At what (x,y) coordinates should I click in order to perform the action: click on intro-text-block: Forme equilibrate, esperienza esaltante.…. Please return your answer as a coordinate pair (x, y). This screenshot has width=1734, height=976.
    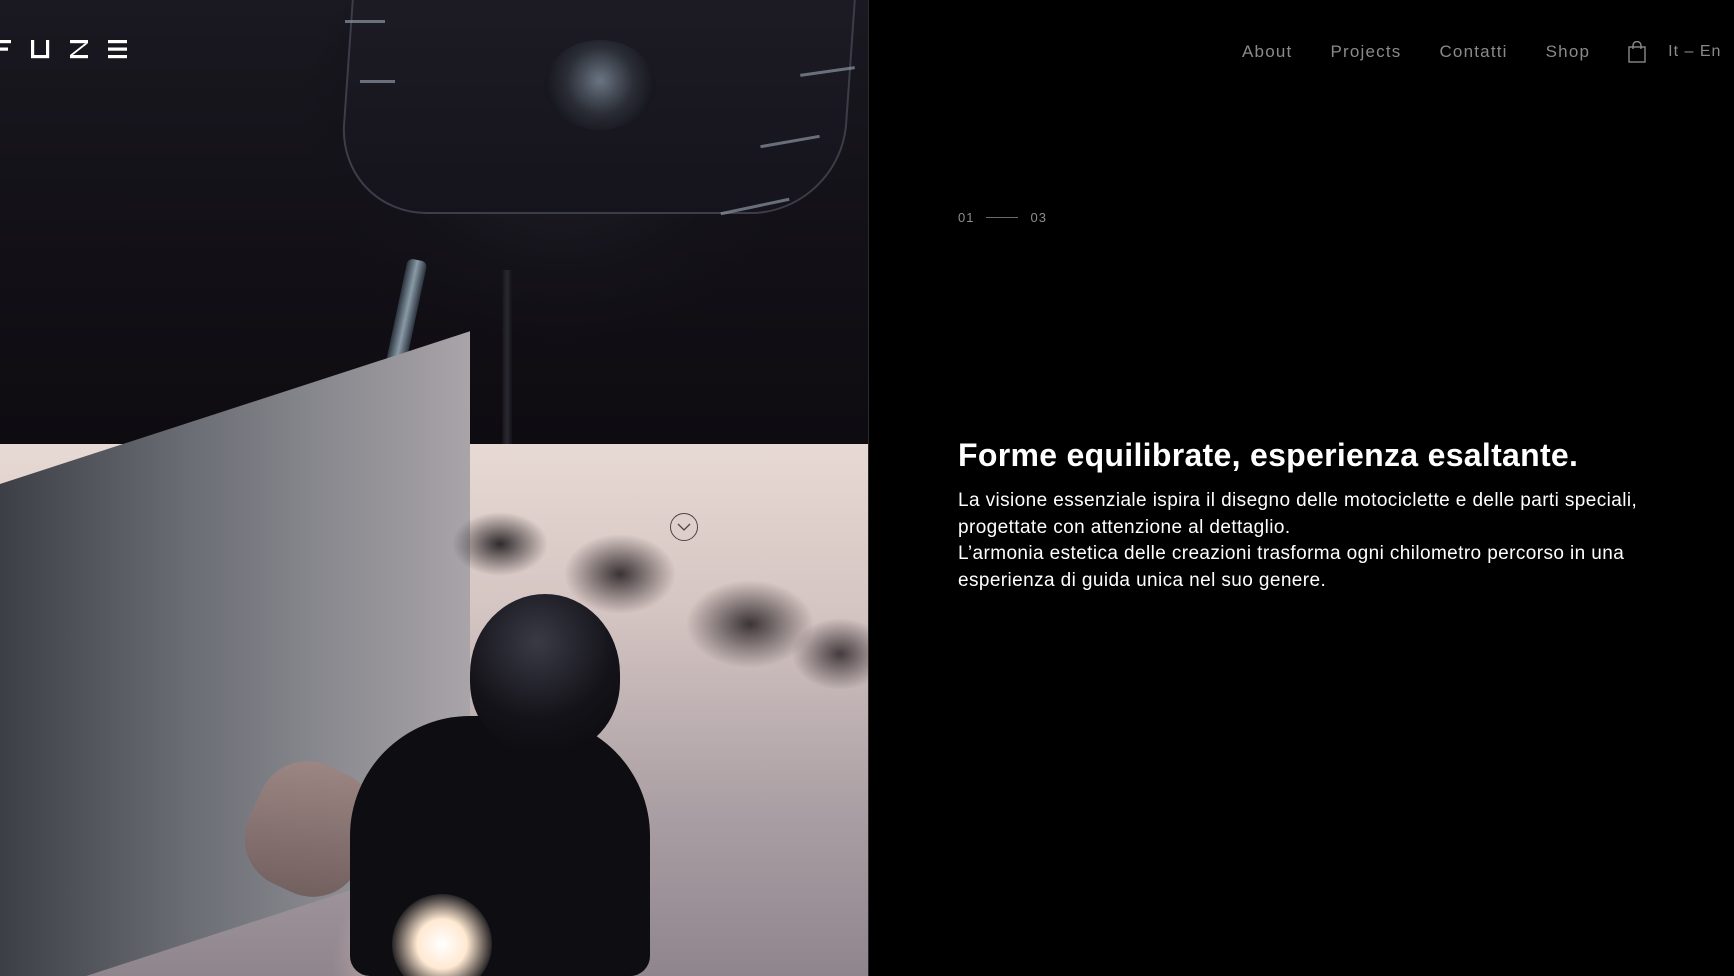
    Looking at the image, I should click on (1323, 515).